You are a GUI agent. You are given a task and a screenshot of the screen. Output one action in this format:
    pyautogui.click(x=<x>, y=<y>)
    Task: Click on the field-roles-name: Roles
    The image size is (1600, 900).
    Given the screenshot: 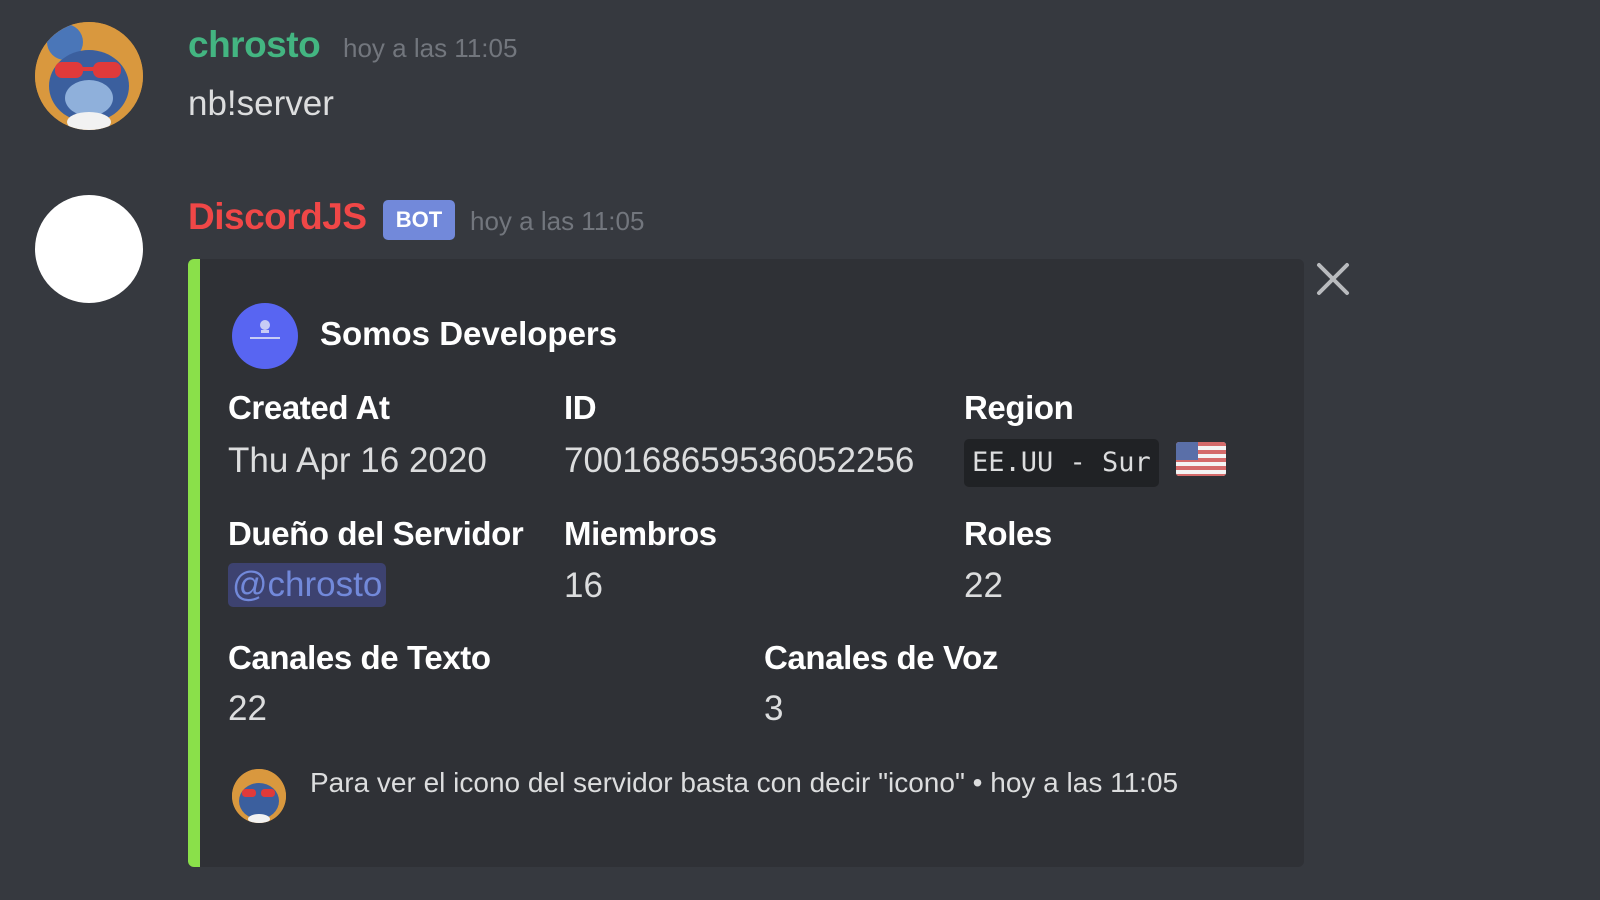 What is the action you would take?
    pyautogui.click(x=1008, y=533)
    